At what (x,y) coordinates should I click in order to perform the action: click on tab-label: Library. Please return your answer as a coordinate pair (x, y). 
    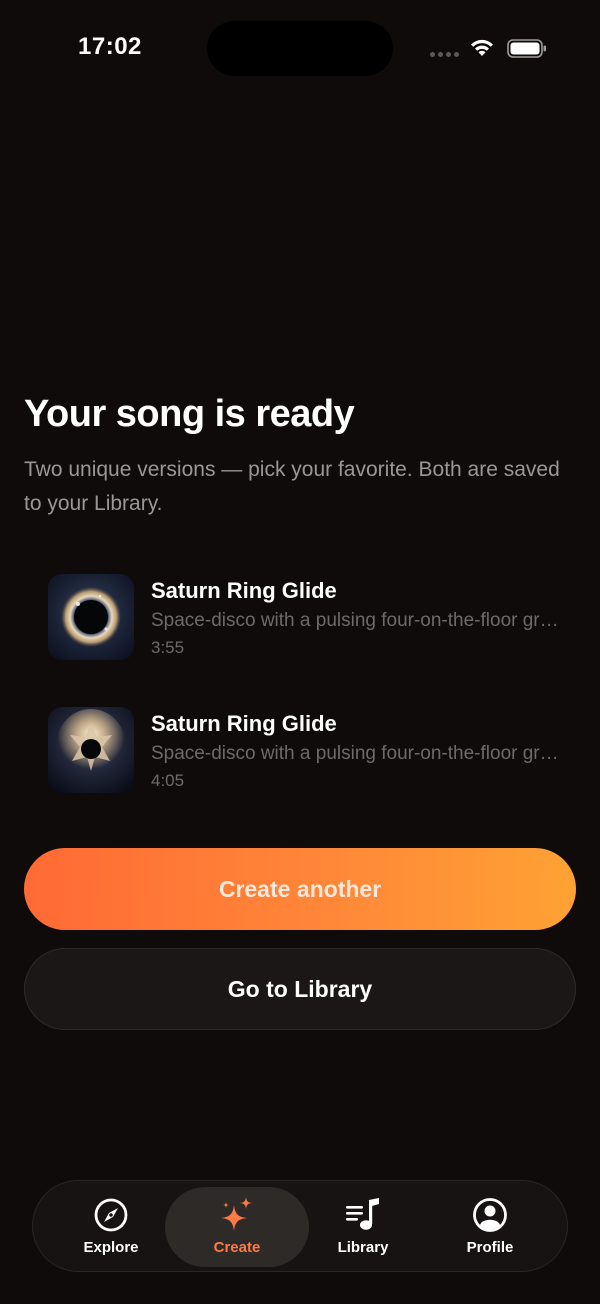
    Looking at the image, I should click on (363, 1247).